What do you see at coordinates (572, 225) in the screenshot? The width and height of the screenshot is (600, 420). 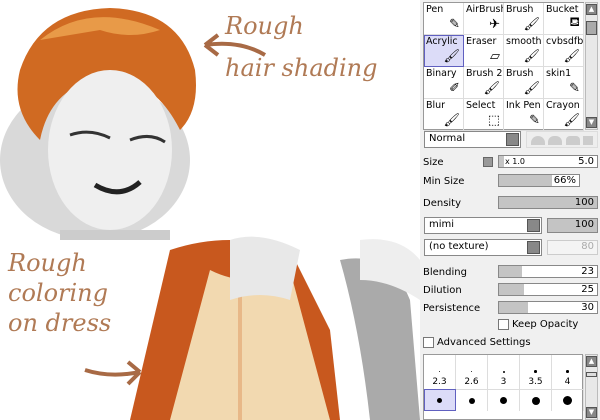 I see `brush-shape-strength: 100` at bounding box center [572, 225].